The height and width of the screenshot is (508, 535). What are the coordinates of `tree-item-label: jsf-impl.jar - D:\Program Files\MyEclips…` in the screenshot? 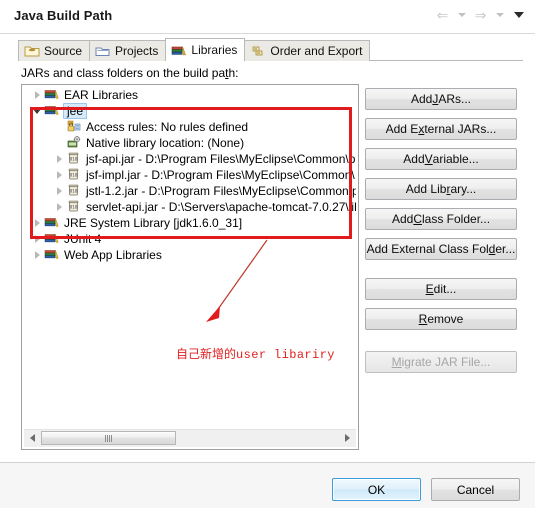 It's located at (220, 175).